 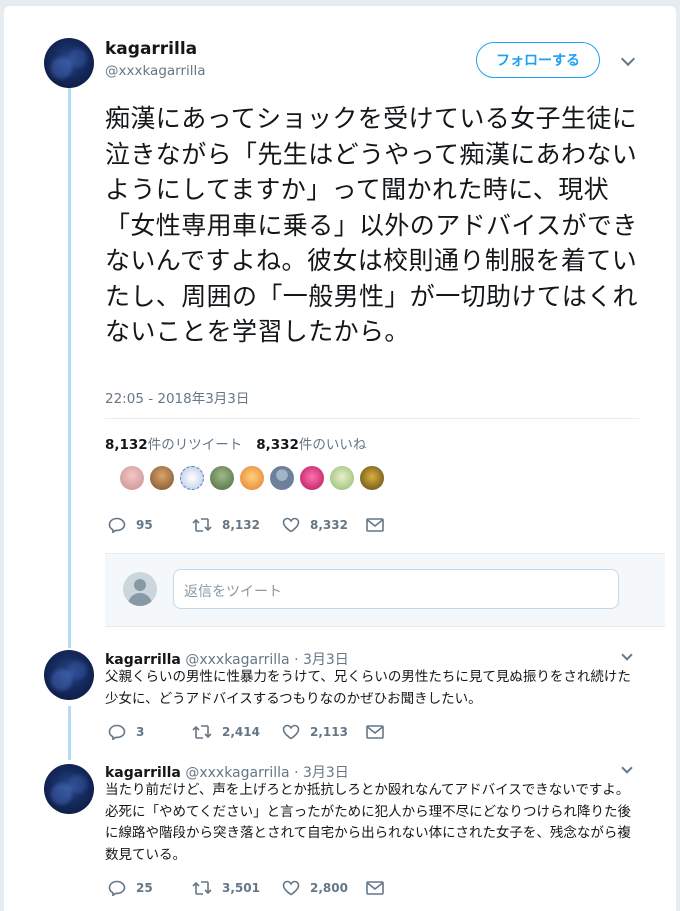 I want to click on retweet-stat: 8,132件のリツイート, so click(x=173, y=443).